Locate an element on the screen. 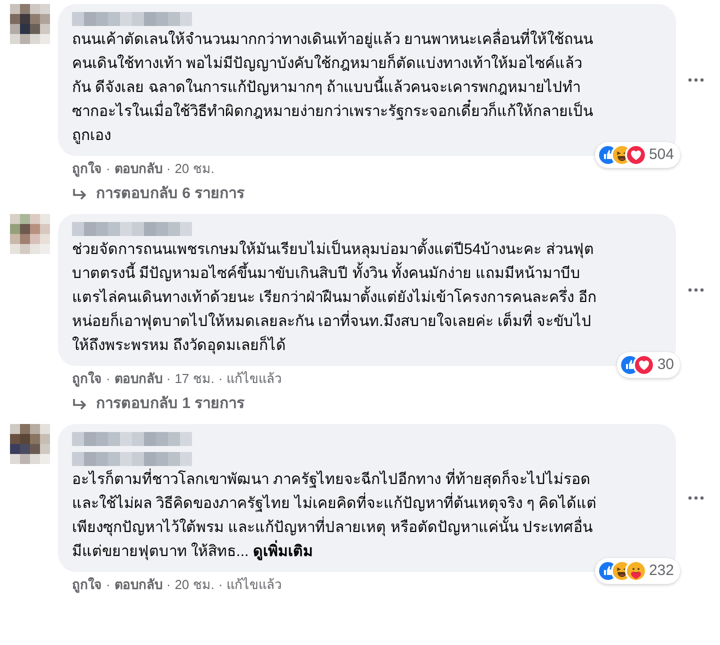 The width and height of the screenshot is (720, 645). reaction-summary: 30 is located at coordinates (648, 365).